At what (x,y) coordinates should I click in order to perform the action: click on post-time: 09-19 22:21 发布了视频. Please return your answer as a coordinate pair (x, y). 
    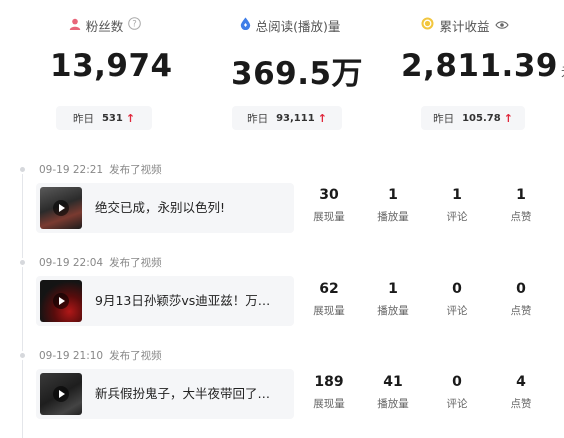
    Looking at the image, I should click on (100, 169).